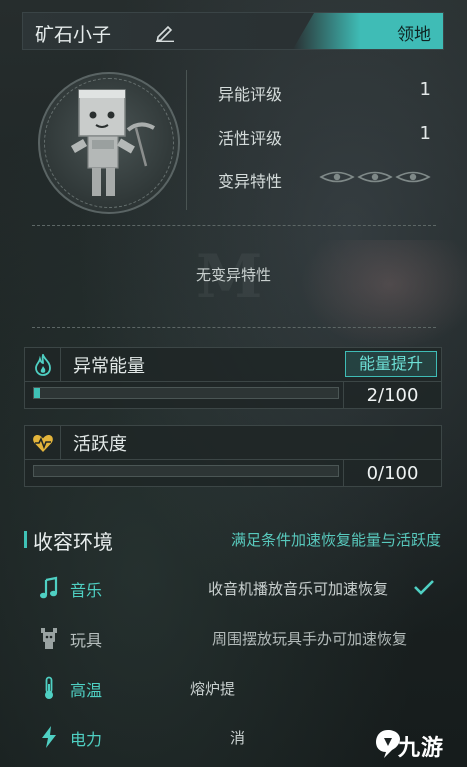 The image size is (467, 767). Describe the element at coordinates (250, 94) in the screenshot. I see `ability-rating-label: 异能评级` at that location.